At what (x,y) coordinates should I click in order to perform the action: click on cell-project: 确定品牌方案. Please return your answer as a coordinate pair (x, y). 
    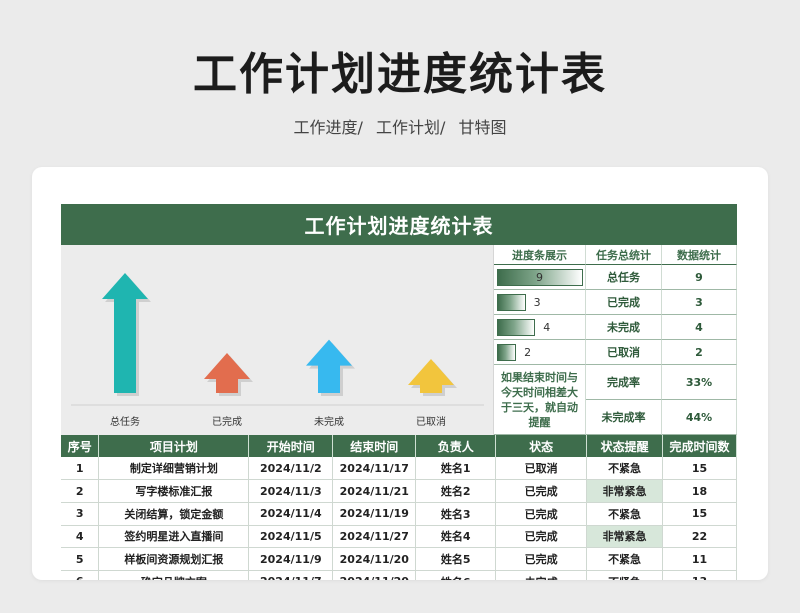
    Looking at the image, I should click on (174, 575).